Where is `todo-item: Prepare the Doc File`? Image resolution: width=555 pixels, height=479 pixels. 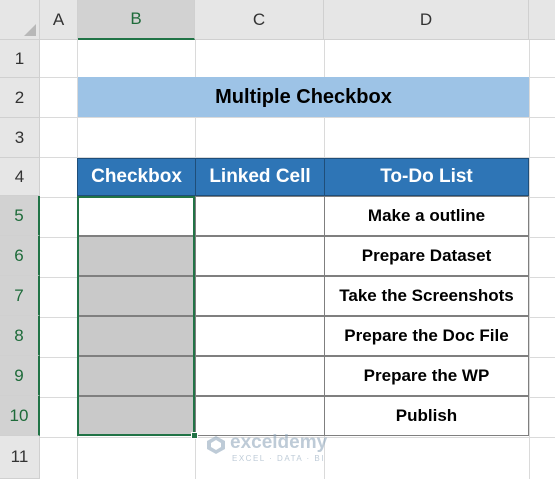
todo-item: Prepare the Doc File is located at coordinates (426, 336).